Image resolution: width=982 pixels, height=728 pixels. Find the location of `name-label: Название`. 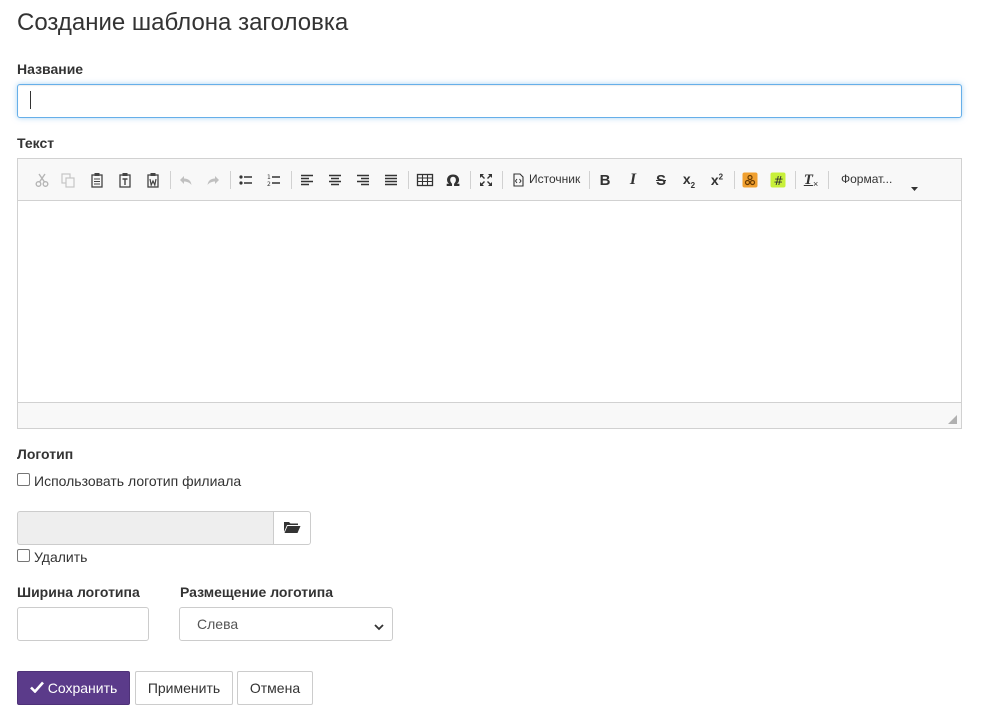

name-label: Название is located at coordinates (50, 69).